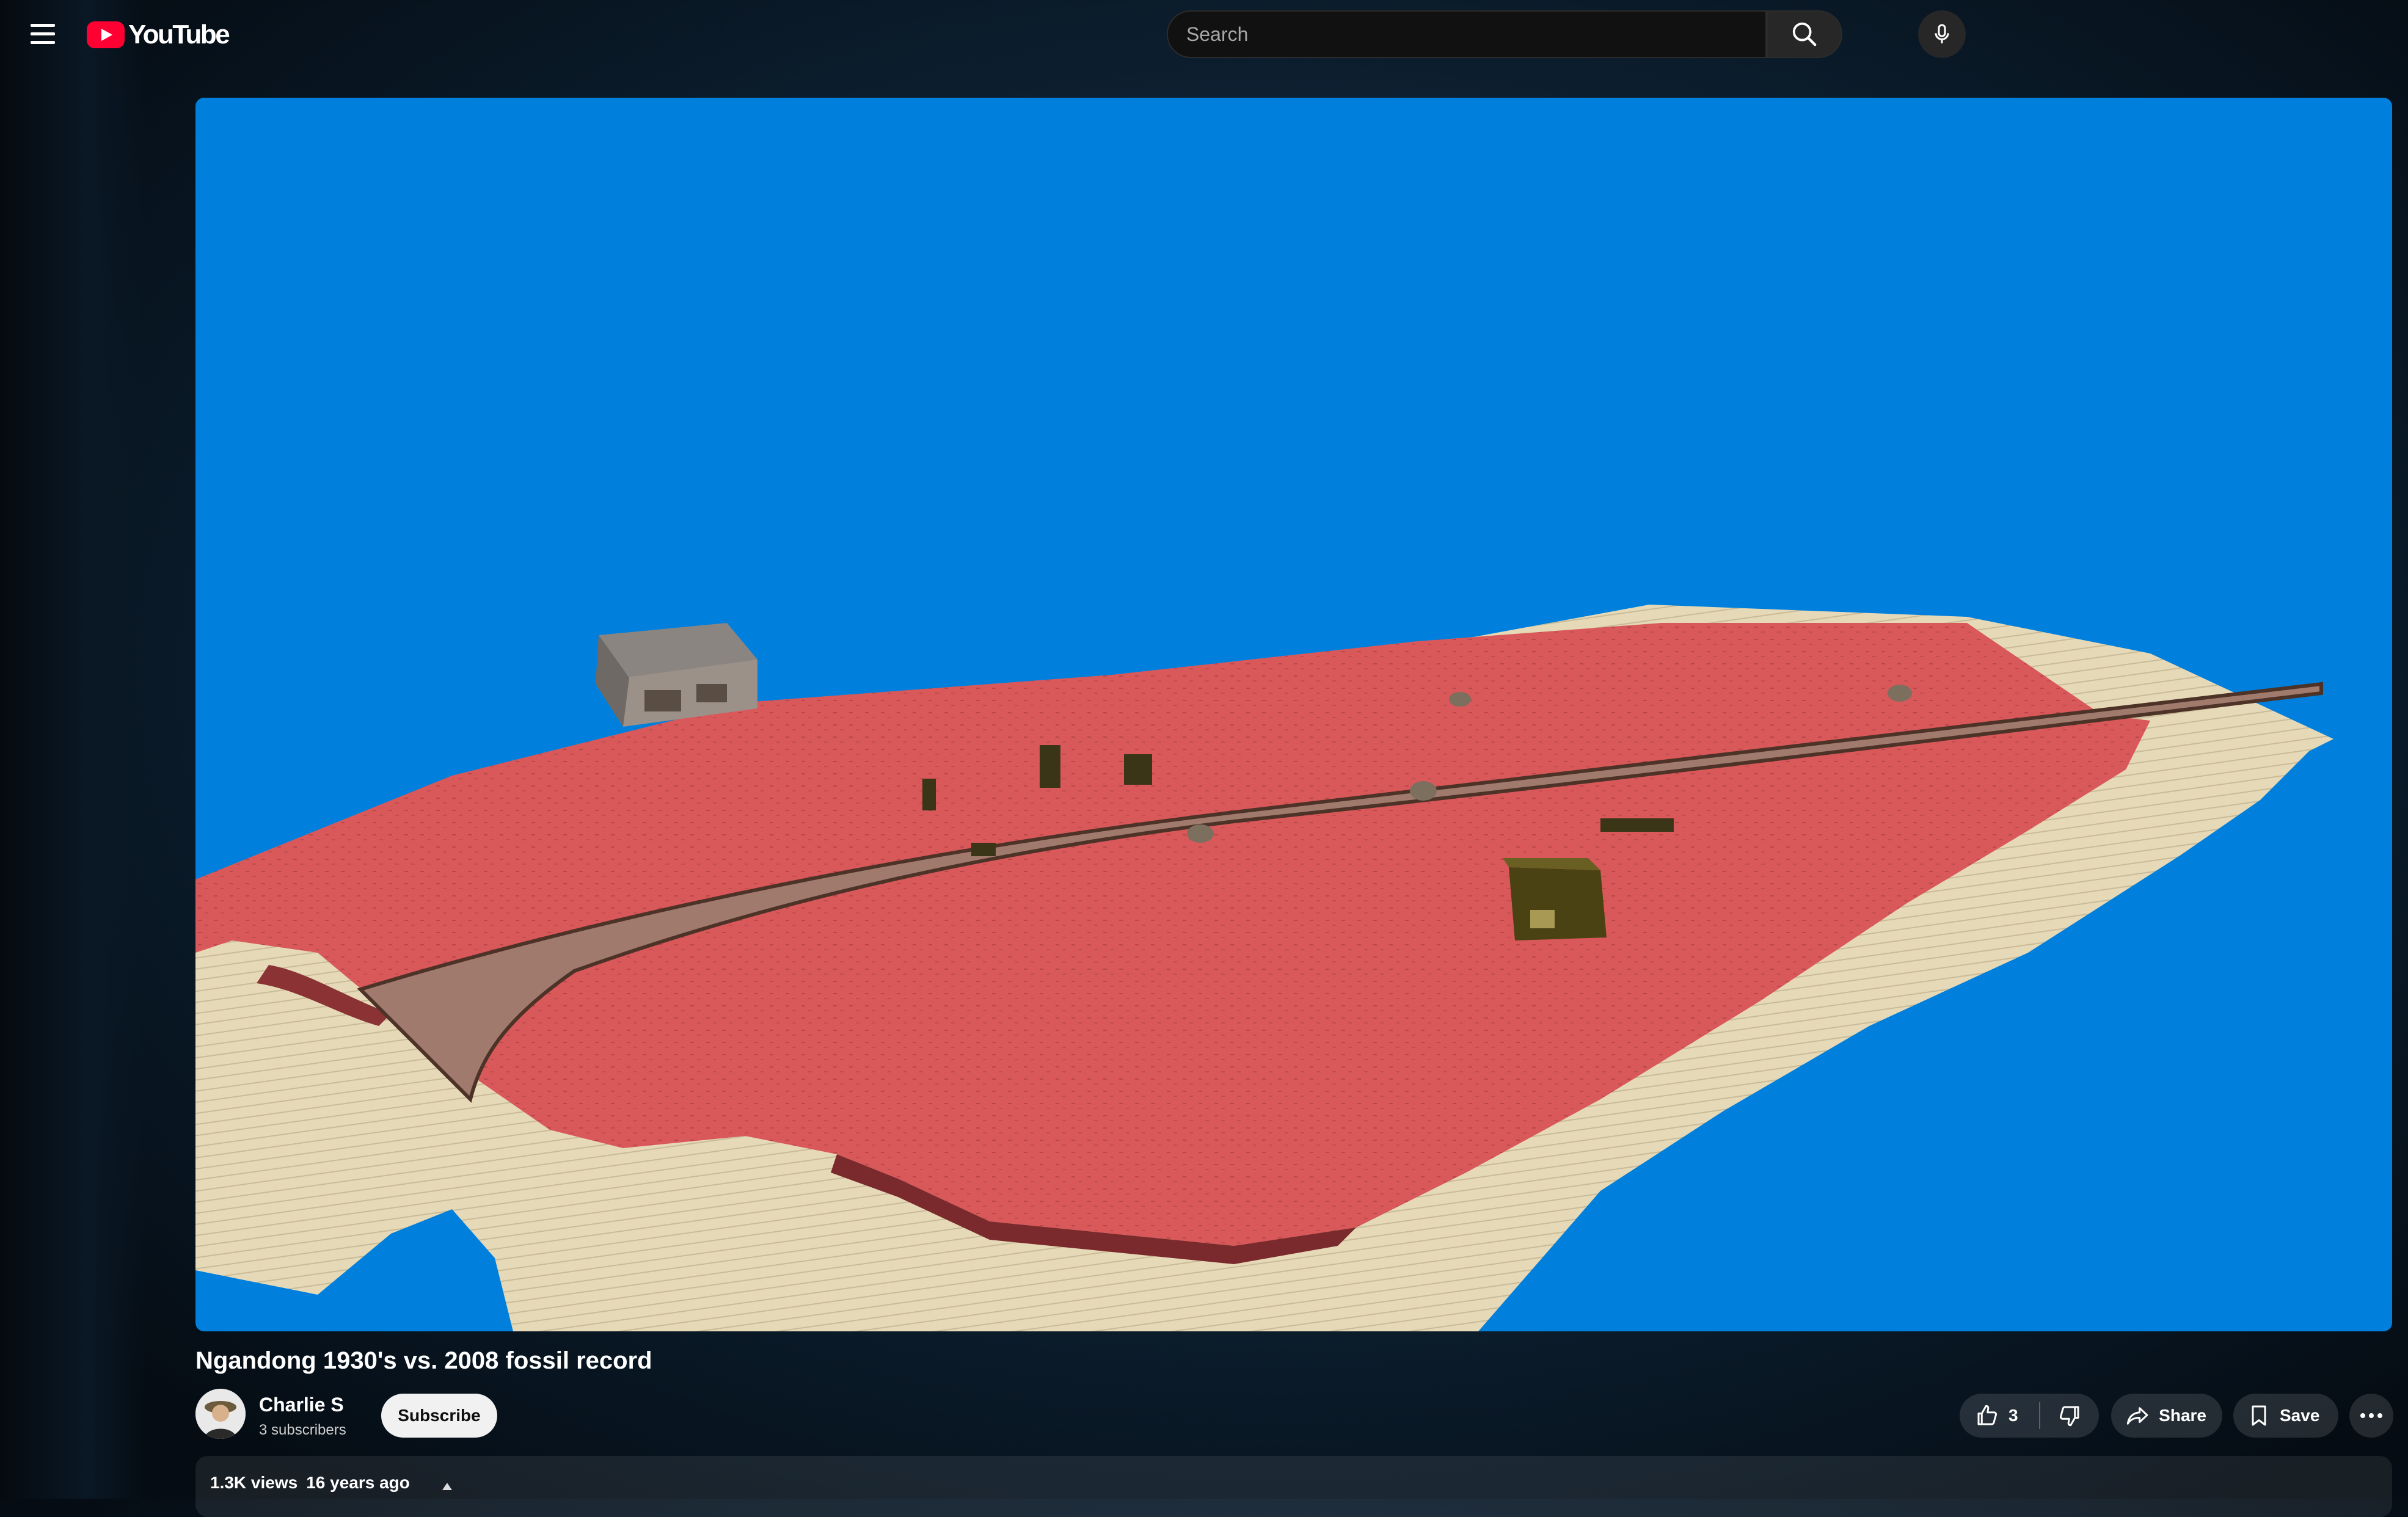 The width and height of the screenshot is (2408, 1517). I want to click on search-icon, so click(1804, 34).